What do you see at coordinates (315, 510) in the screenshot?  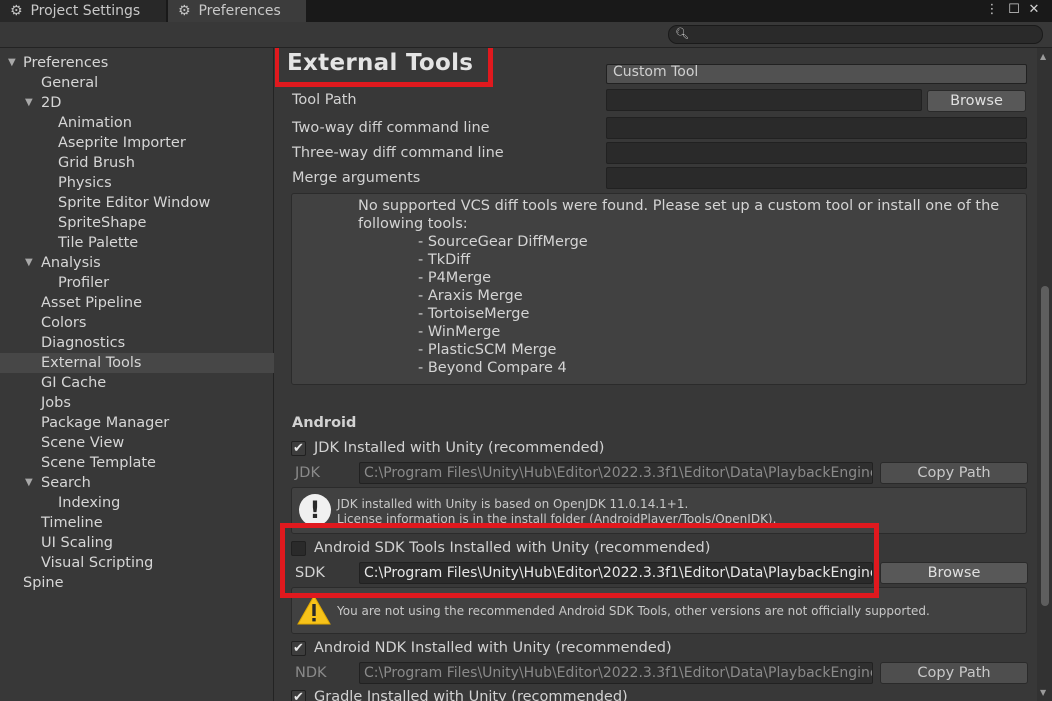 I see `info-icon: !` at bounding box center [315, 510].